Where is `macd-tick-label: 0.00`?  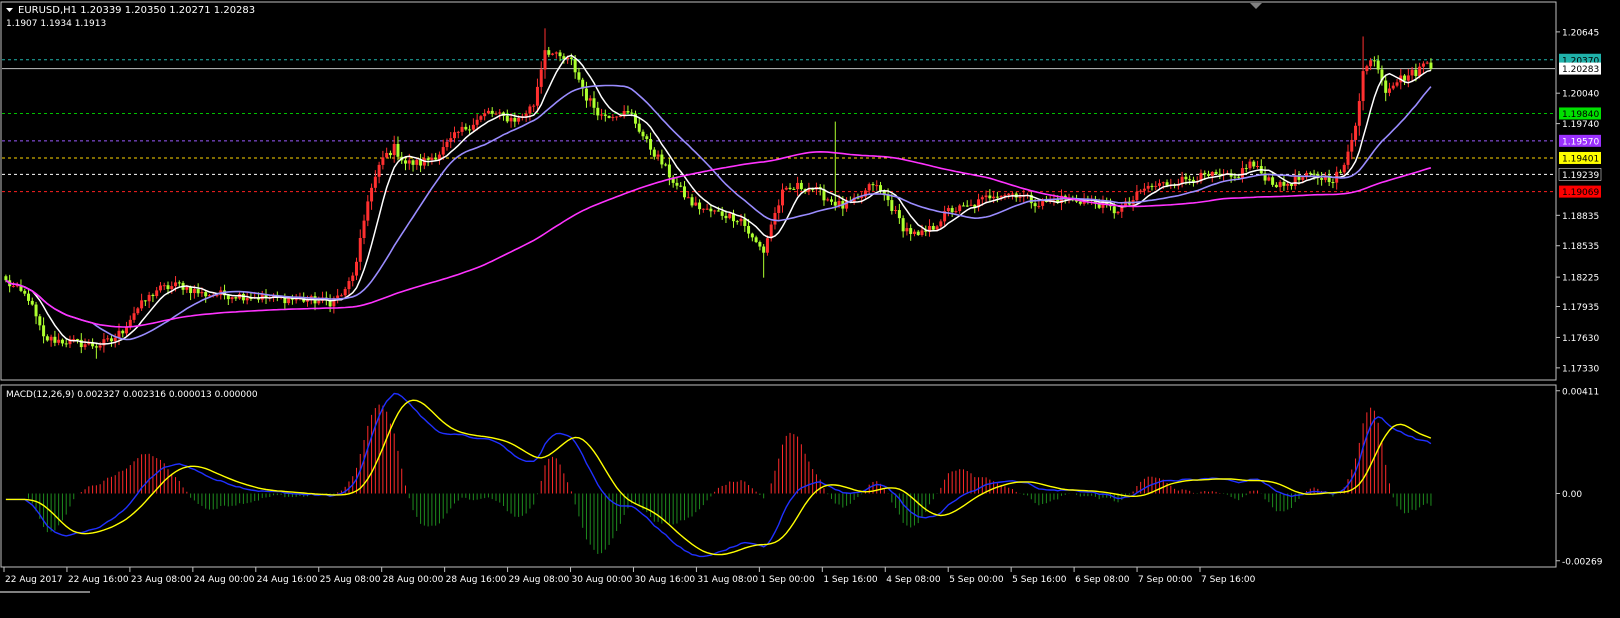
macd-tick-label: 0.00 is located at coordinates (1572, 495).